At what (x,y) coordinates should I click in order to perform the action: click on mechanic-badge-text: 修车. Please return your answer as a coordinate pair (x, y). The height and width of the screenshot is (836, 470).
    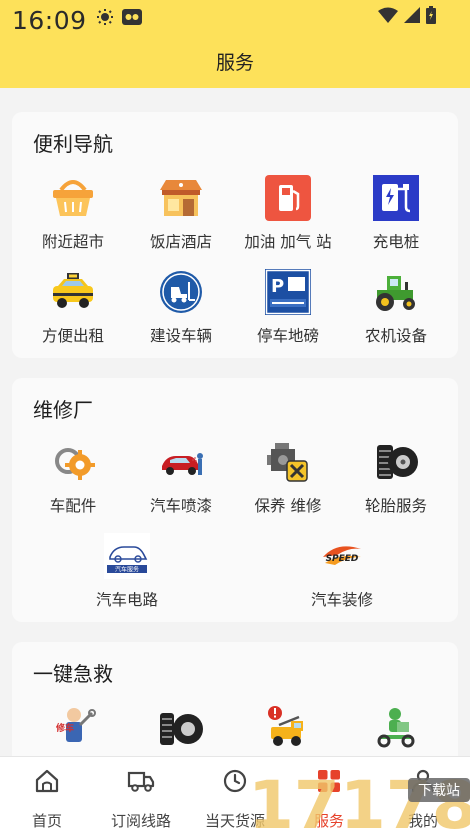
    Looking at the image, I should click on (64, 728).